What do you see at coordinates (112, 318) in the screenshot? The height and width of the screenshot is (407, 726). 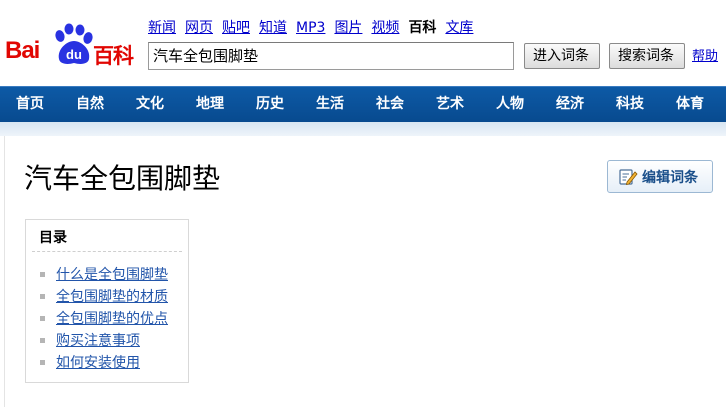 I see `toc-link: 全包围脚垫的优点` at bounding box center [112, 318].